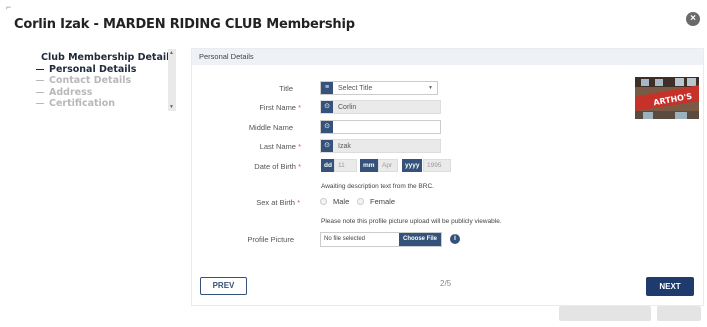 This screenshot has height=327, width=707. I want to click on step-personal-details: Personal Details, so click(103, 70).